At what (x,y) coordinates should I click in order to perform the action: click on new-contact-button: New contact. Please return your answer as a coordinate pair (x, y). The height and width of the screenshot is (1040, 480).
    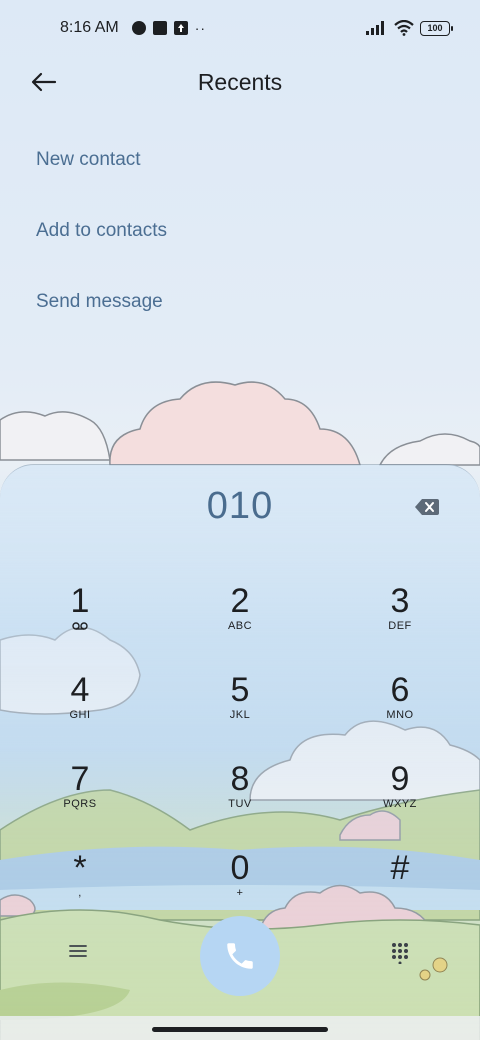
    Looking at the image, I should click on (101, 165).